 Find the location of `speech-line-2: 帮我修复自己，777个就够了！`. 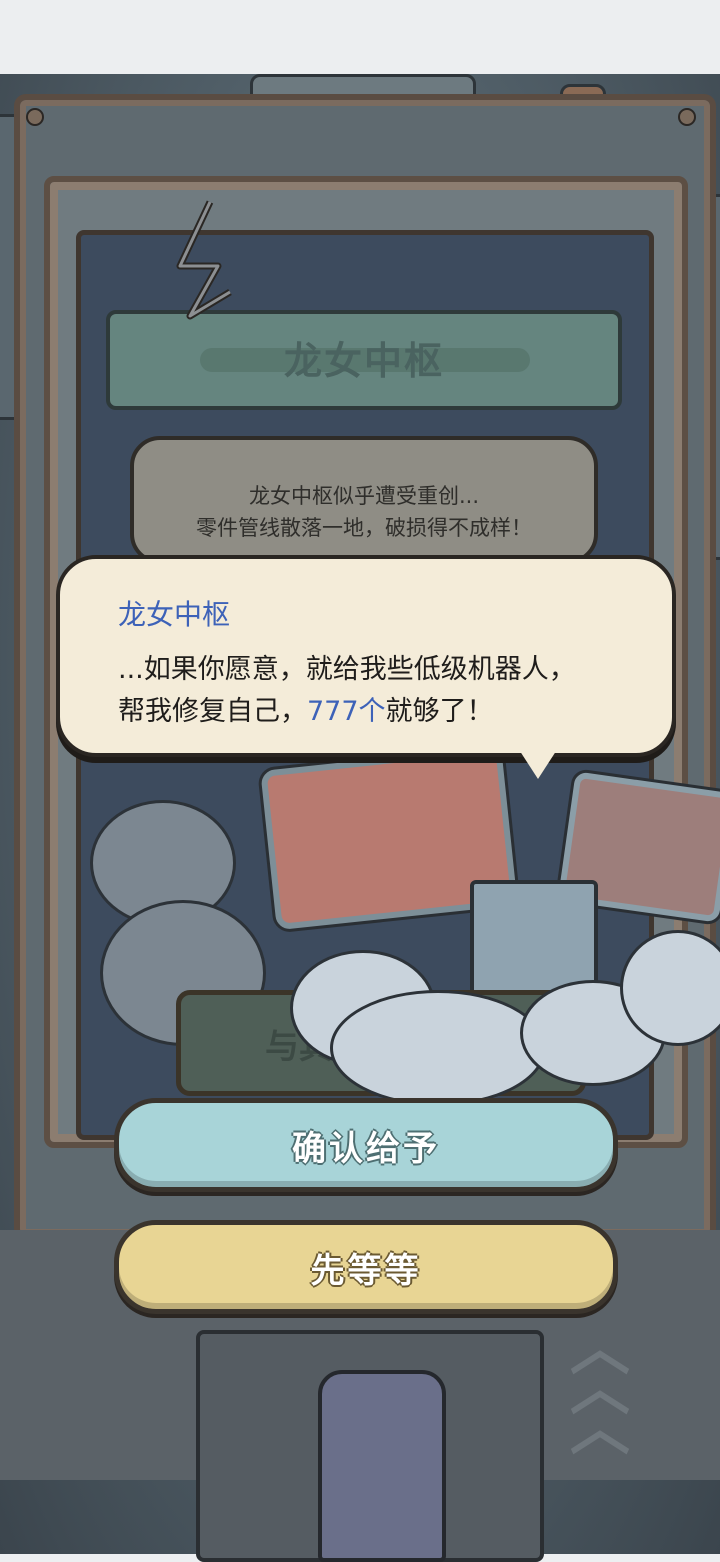

speech-line-2: 帮我修复自己，777个就够了！ is located at coordinates (306, 708).